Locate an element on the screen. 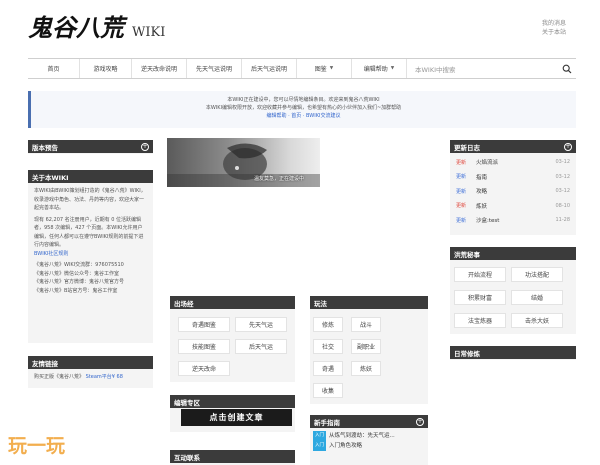  nav-label: 先天气运说明 is located at coordinates (213, 69).